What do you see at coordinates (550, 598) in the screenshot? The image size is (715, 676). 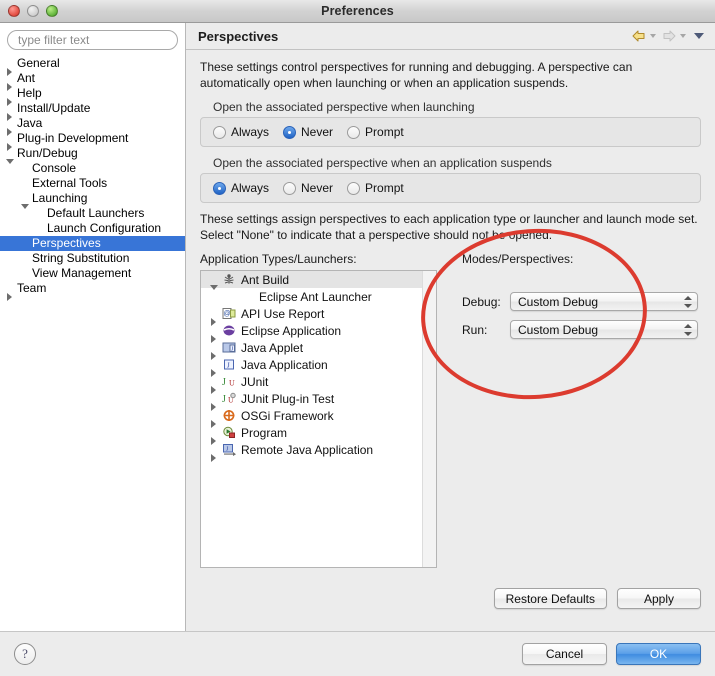 I see `restore-defaults-button: Restore Defaults` at bounding box center [550, 598].